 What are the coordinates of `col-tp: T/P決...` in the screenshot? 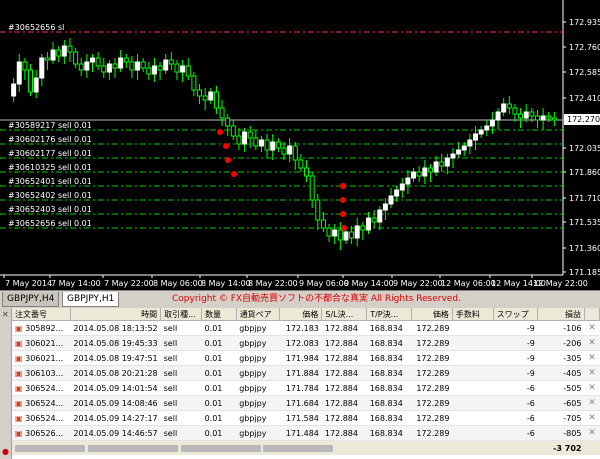 It's located at (389, 314).